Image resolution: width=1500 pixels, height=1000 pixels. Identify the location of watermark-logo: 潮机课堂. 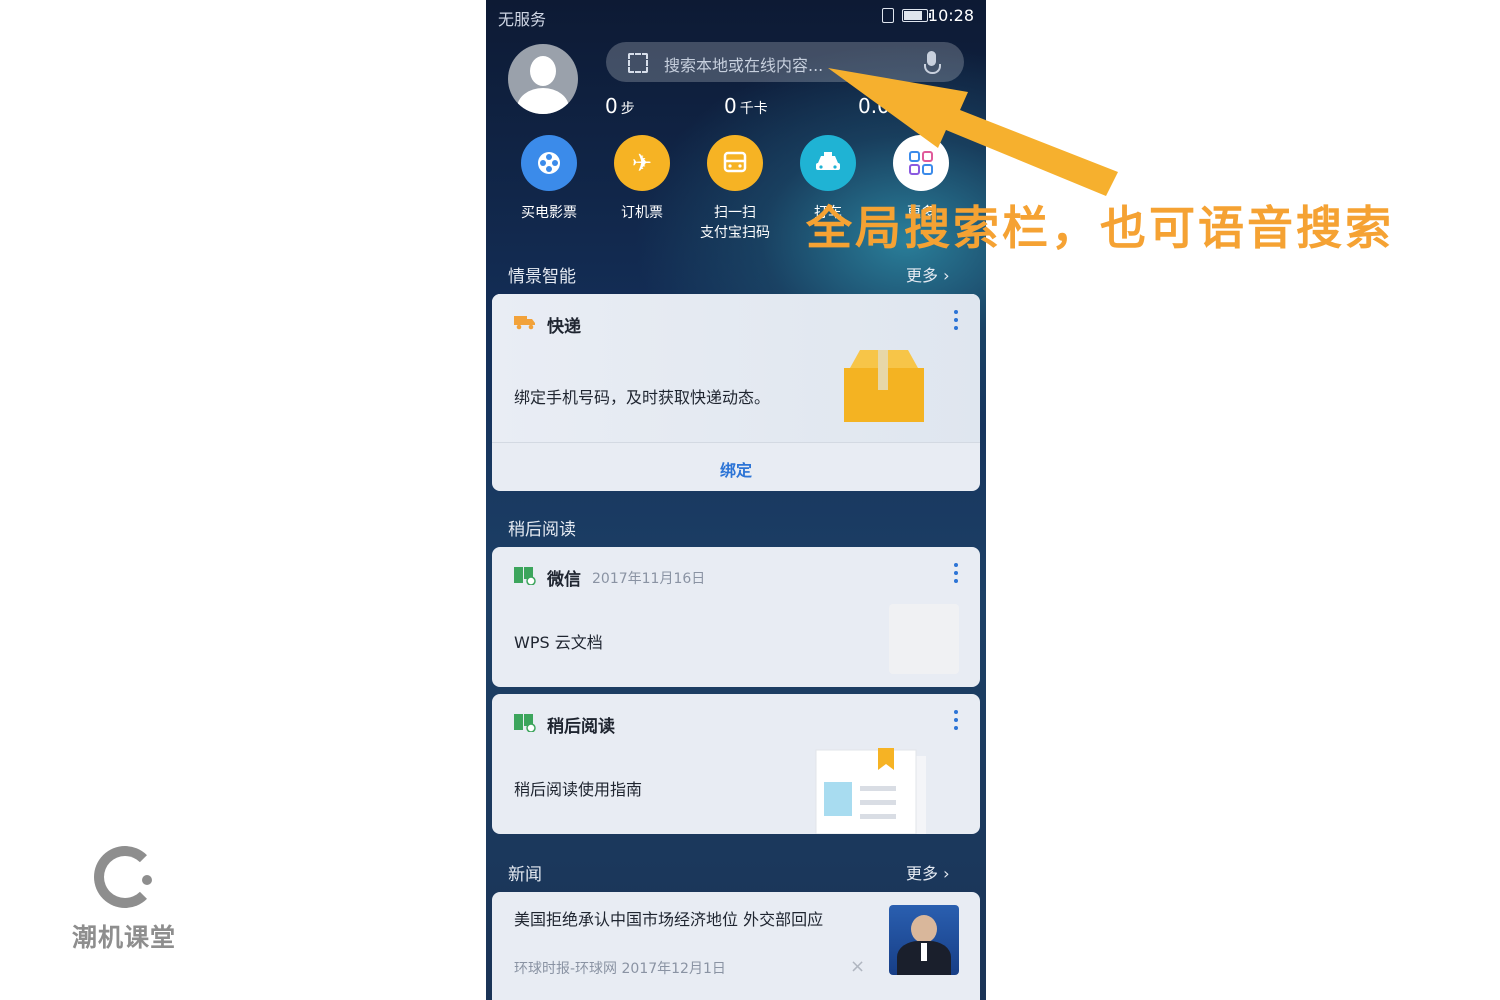
(127, 897).